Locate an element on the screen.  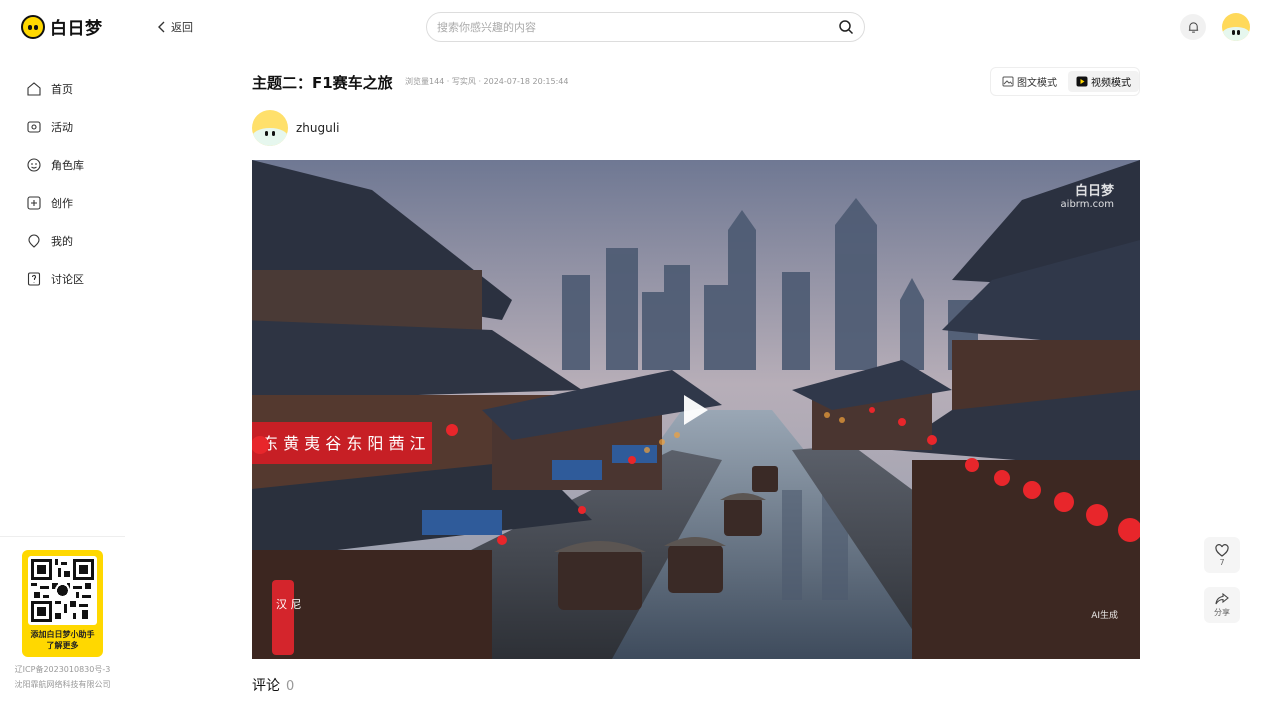
comments-header: 评论 0 is located at coordinates (273, 685).